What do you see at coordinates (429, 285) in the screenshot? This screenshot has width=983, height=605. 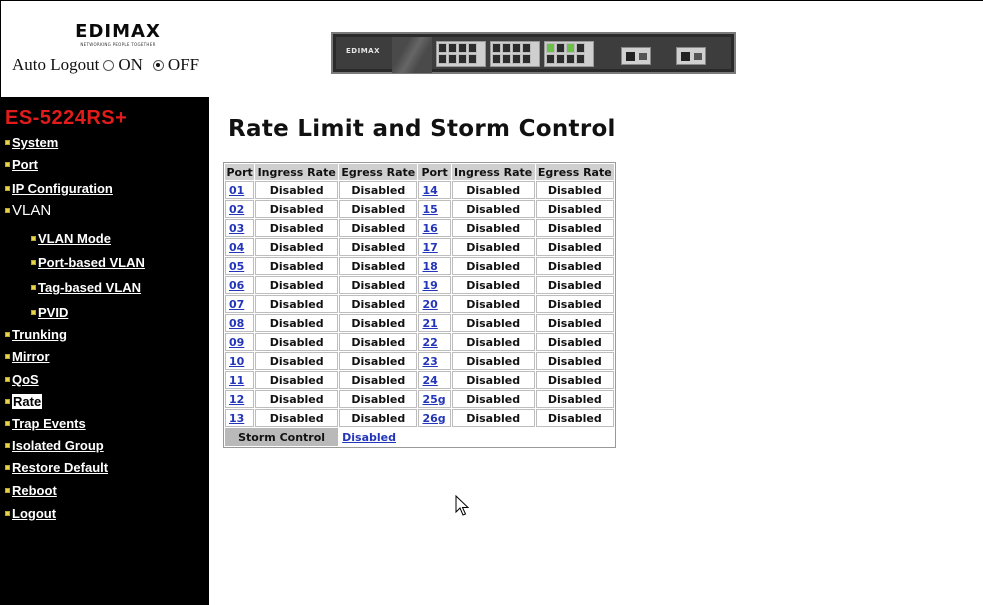 I see `port-link: 19` at bounding box center [429, 285].